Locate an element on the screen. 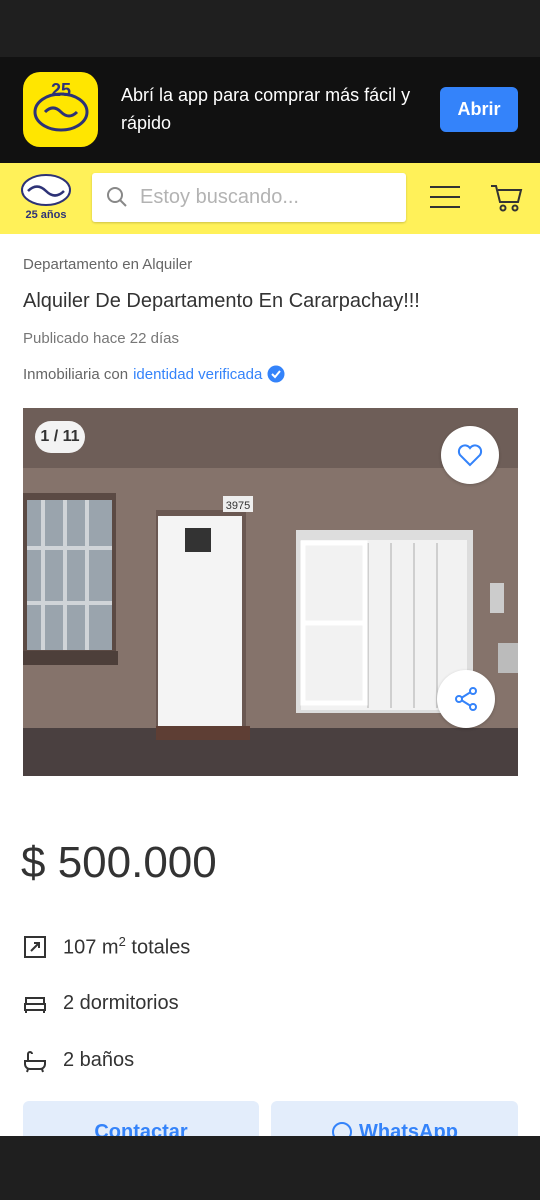 This screenshot has height=1200, width=540. search-bar is located at coordinates (249, 197).